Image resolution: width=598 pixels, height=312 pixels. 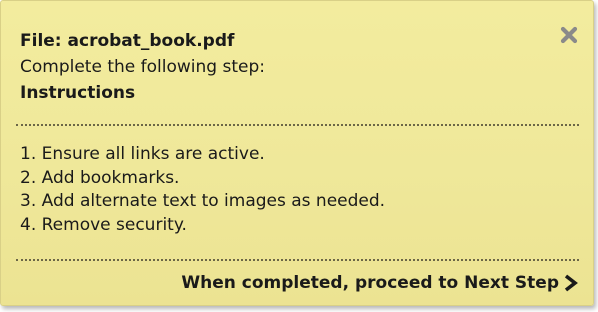 What do you see at coordinates (127, 41) in the screenshot?
I see `file-name: File: acrobat_book.pdf` at bounding box center [127, 41].